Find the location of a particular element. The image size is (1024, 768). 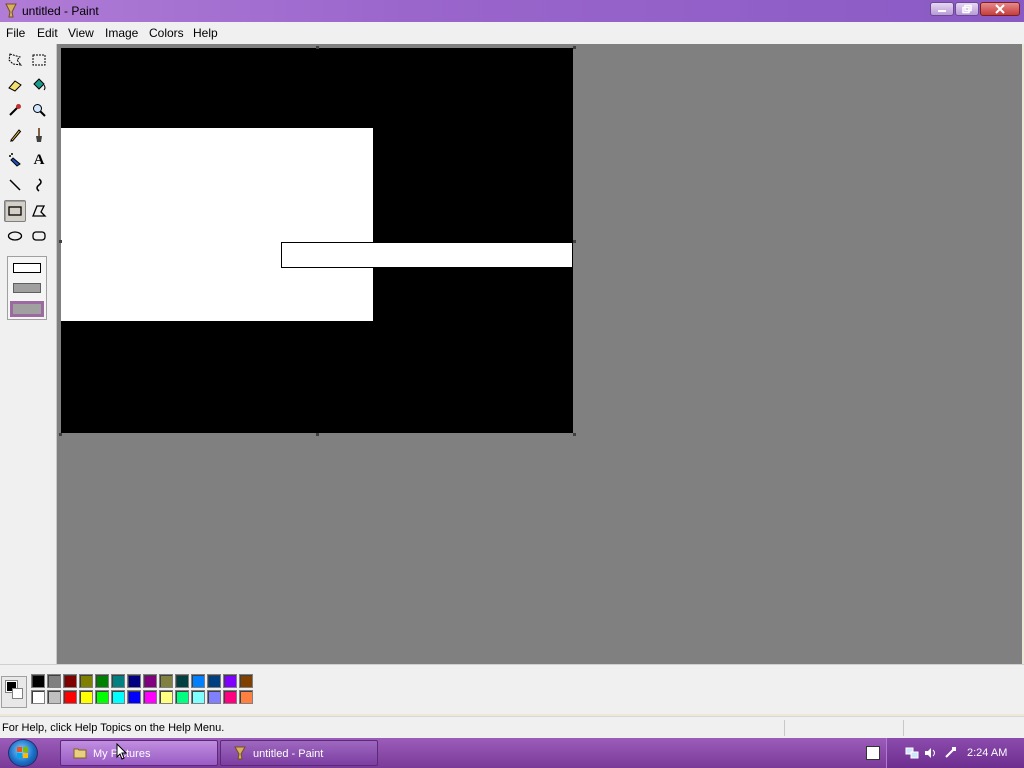

airbrush-tool is located at coordinates (15, 160).